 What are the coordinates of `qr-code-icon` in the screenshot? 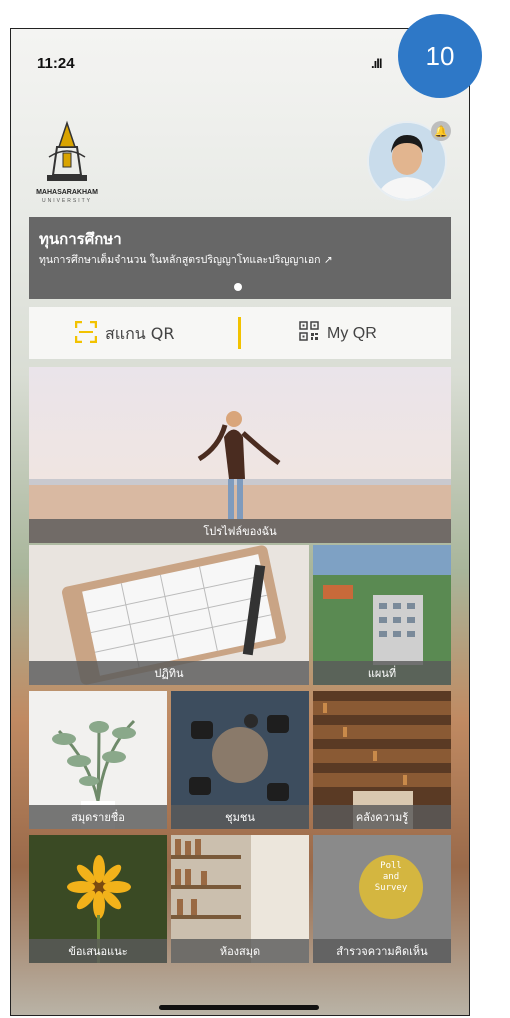 It's located at (309, 333).